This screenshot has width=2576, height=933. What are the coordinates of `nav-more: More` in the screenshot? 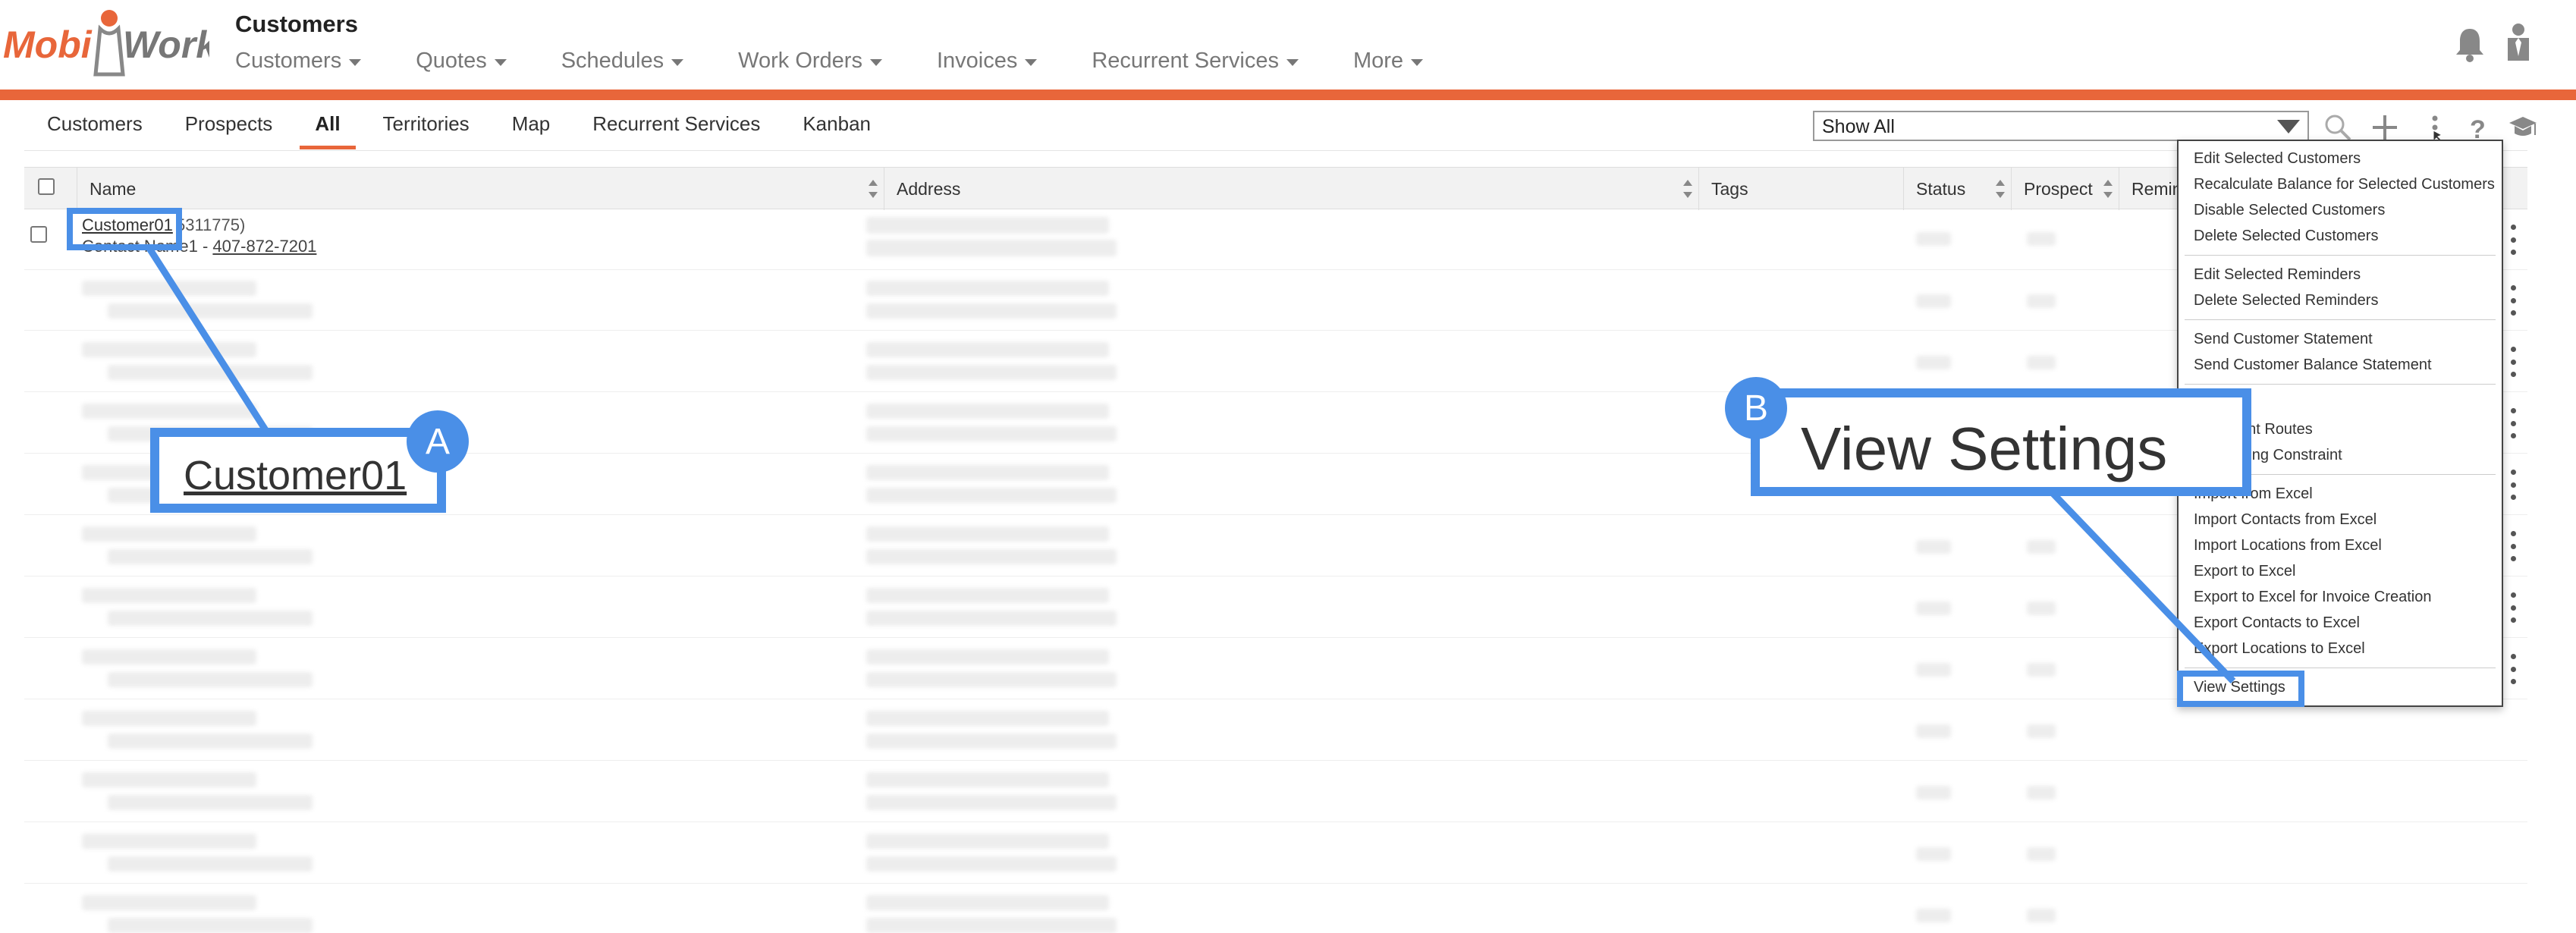 It's located at (1388, 61).